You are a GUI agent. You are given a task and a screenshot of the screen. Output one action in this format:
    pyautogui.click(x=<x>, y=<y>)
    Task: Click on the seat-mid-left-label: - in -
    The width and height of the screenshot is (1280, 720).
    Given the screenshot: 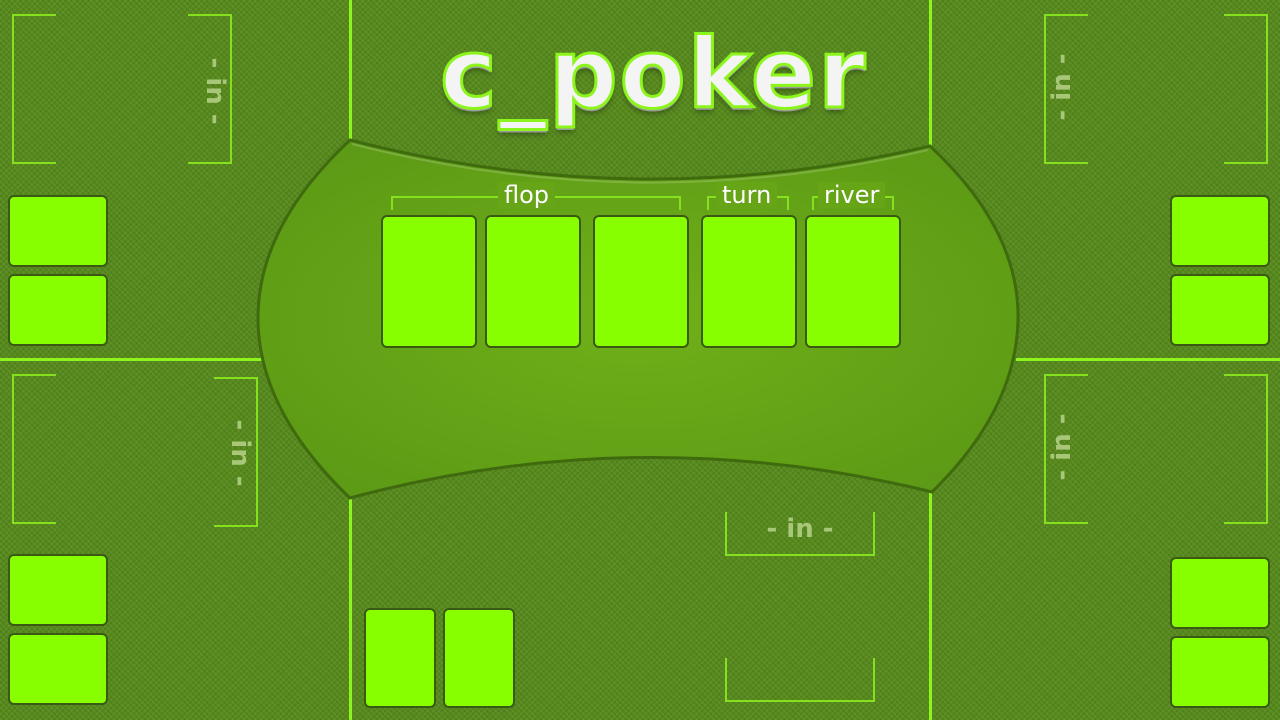 What is the action you would take?
    pyautogui.click(x=240, y=453)
    